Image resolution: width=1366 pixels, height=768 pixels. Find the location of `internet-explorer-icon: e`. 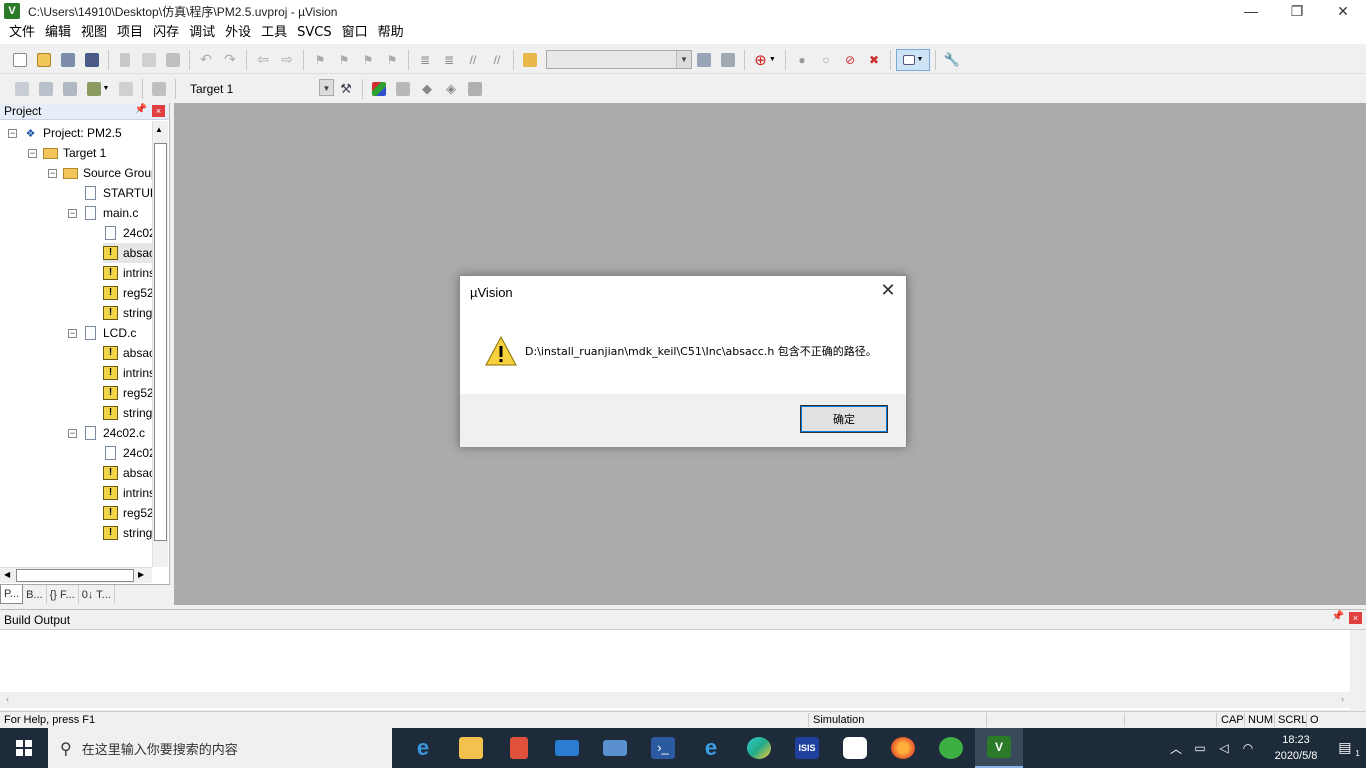

internet-explorer-icon: e is located at coordinates (711, 748).